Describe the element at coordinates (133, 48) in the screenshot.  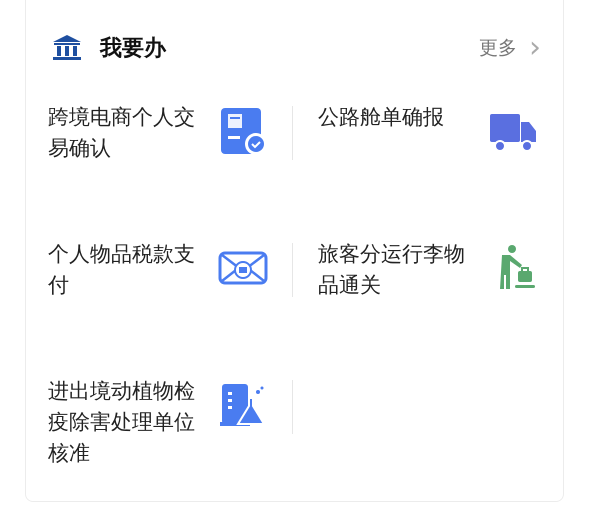
I see `section-title: 我要办` at that location.